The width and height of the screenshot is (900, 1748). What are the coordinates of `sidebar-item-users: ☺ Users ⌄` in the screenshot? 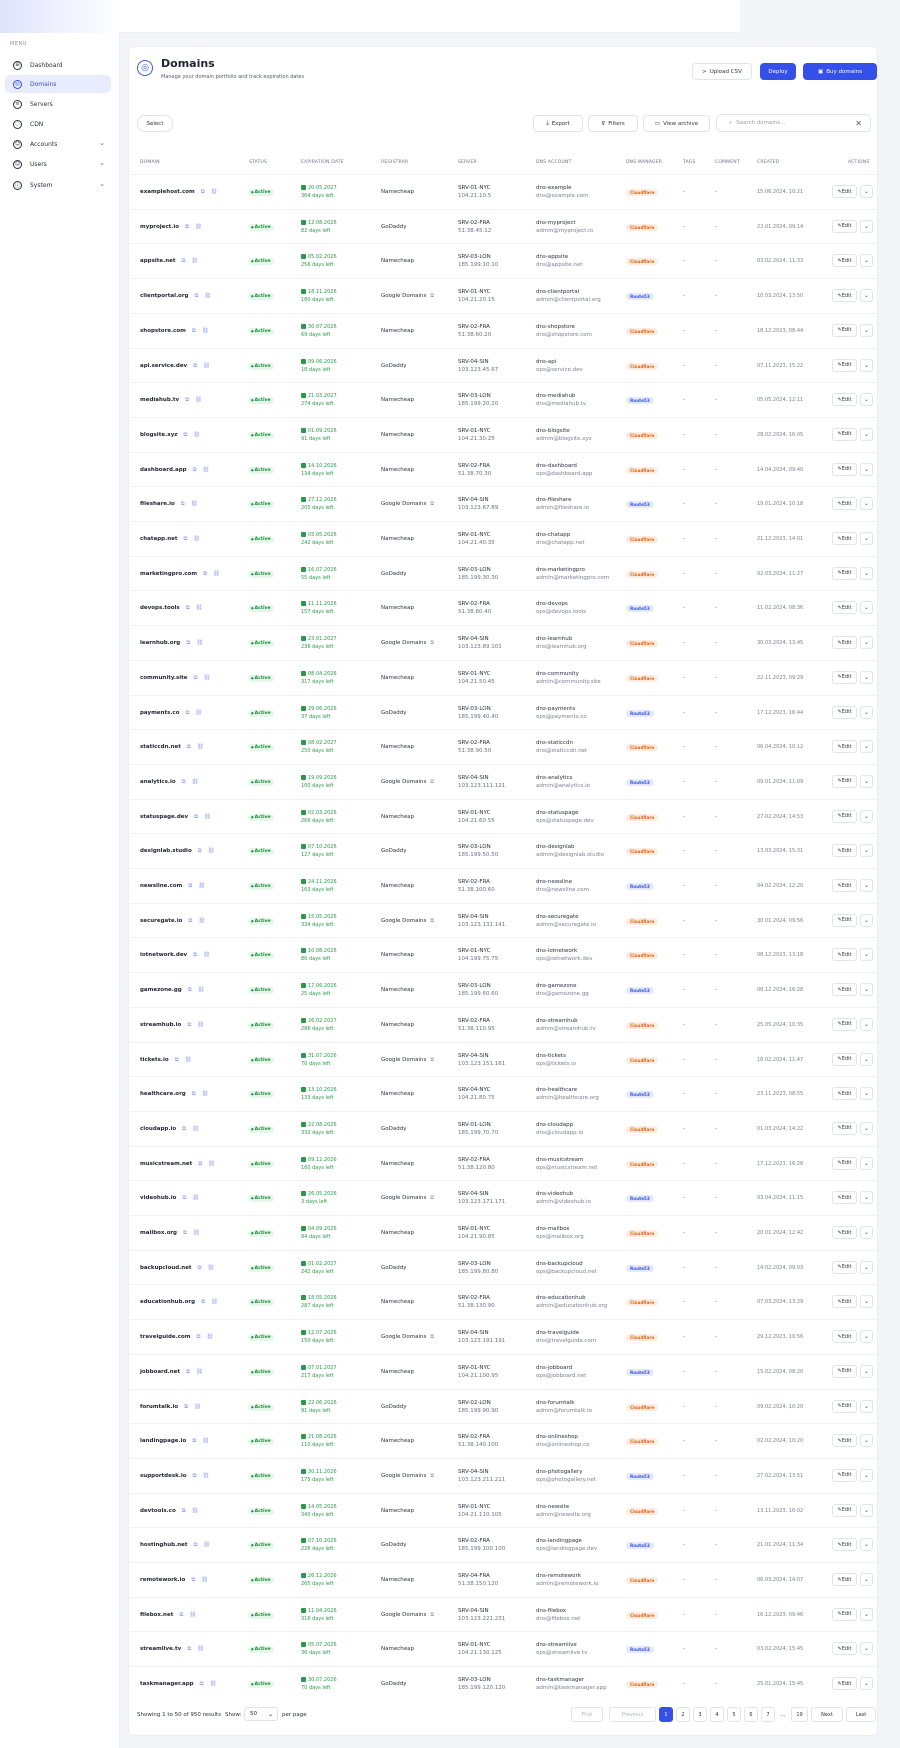 It's located at (58, 164).